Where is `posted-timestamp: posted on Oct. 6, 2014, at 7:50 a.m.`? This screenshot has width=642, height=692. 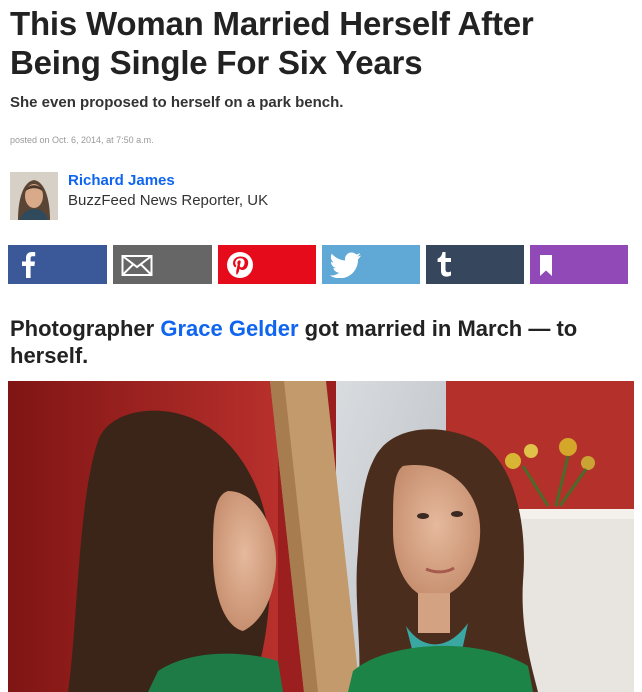
posted-timestamp: posted on Oct. 6, 2014, at 7:50 a.m. is located at coordinates (82, 140).